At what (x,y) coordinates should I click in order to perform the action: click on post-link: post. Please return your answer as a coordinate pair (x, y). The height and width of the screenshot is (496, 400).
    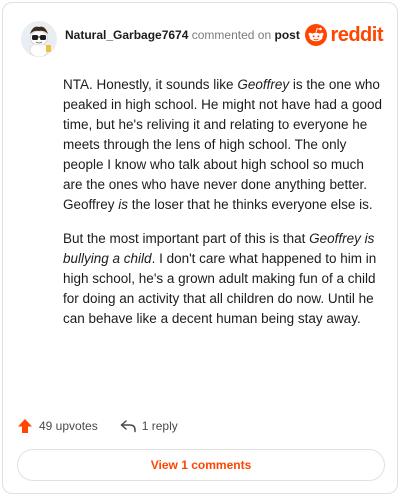
    Looking at the image, I should click on (286, 35).